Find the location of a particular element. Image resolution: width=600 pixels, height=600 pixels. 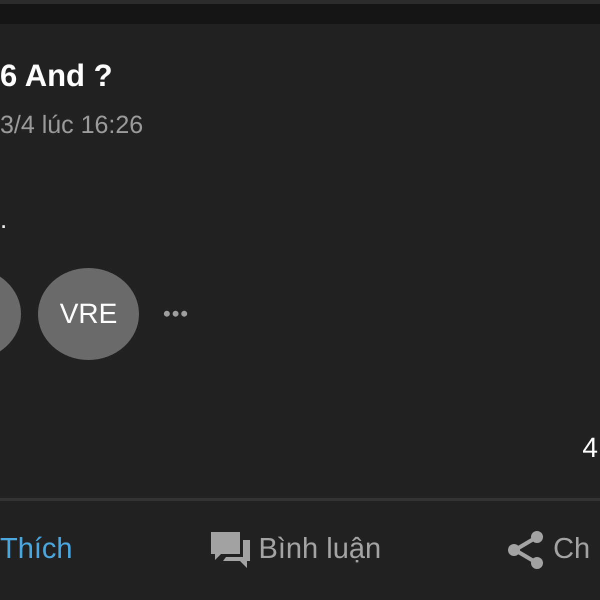

tag-chip: VRE is located at coordinates (88, 314).